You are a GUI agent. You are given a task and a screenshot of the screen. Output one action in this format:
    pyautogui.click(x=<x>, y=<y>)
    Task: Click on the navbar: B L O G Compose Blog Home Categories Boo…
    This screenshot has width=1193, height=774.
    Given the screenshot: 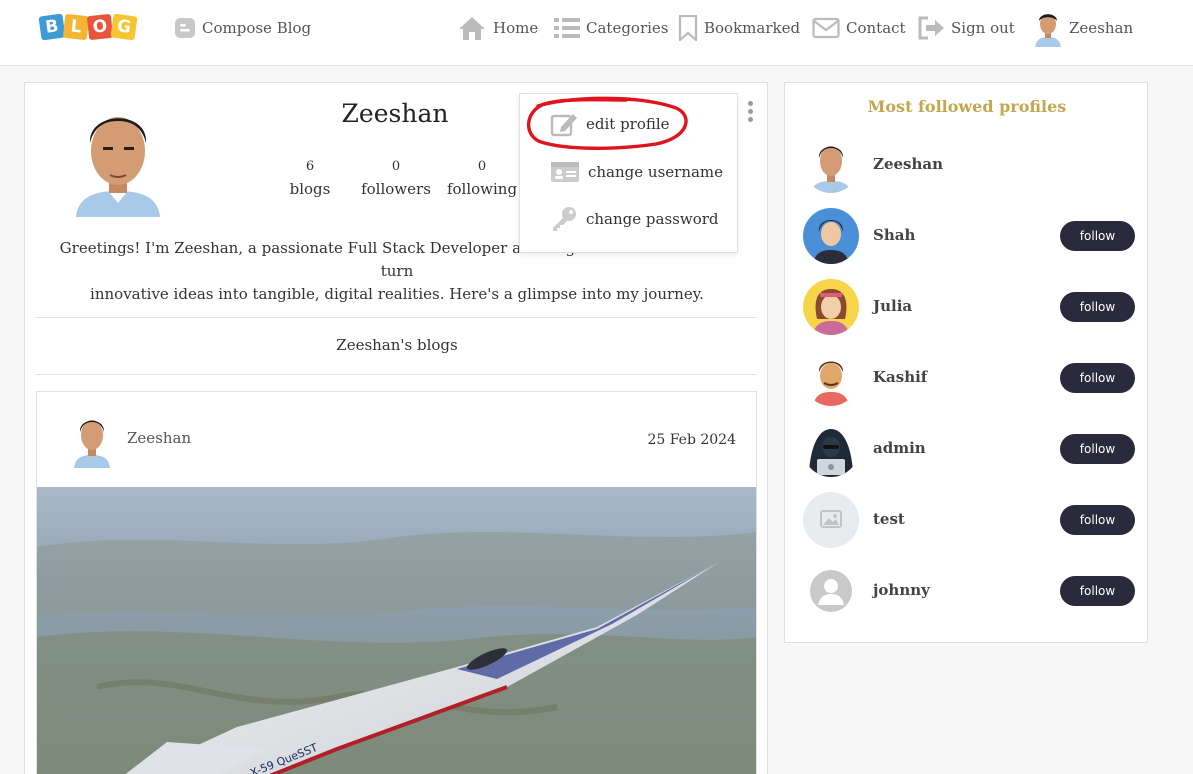 What is the action you would take?
    pyautogui.click(x=596, y=33)
    